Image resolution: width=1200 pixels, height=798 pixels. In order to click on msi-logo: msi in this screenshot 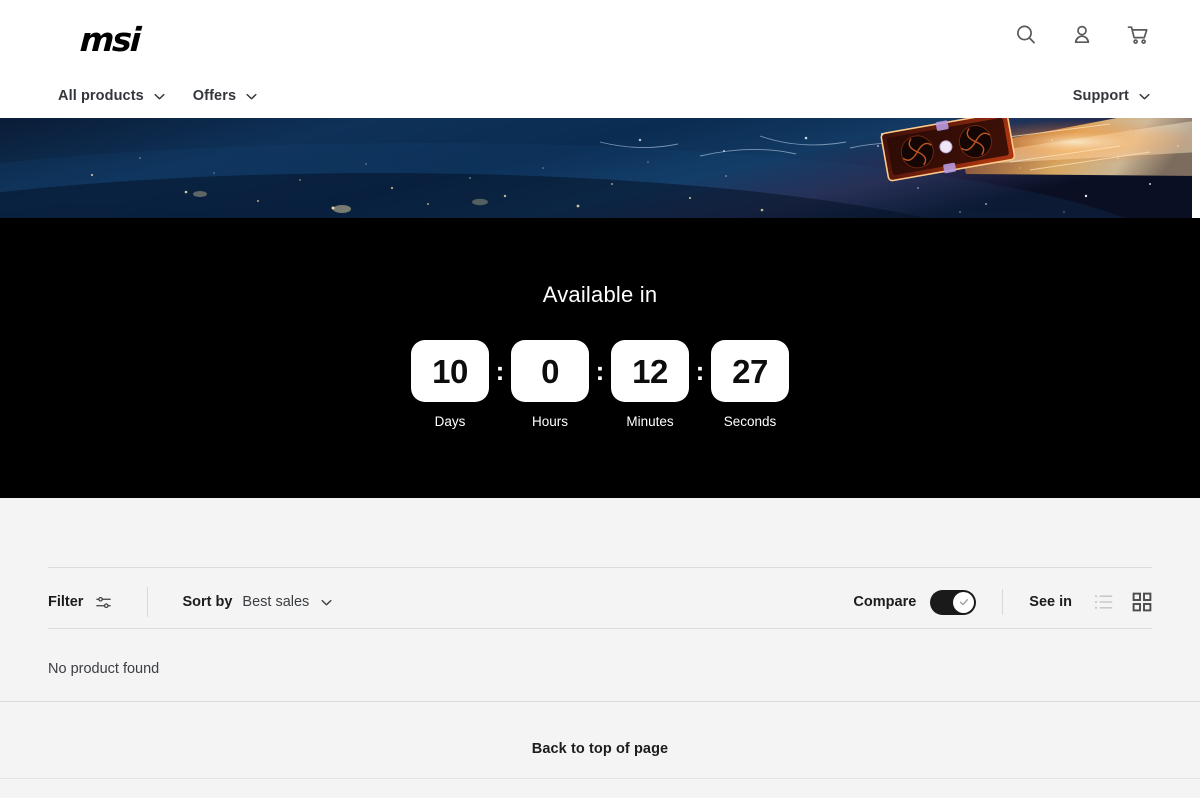, I will do `click(109, 39)`.